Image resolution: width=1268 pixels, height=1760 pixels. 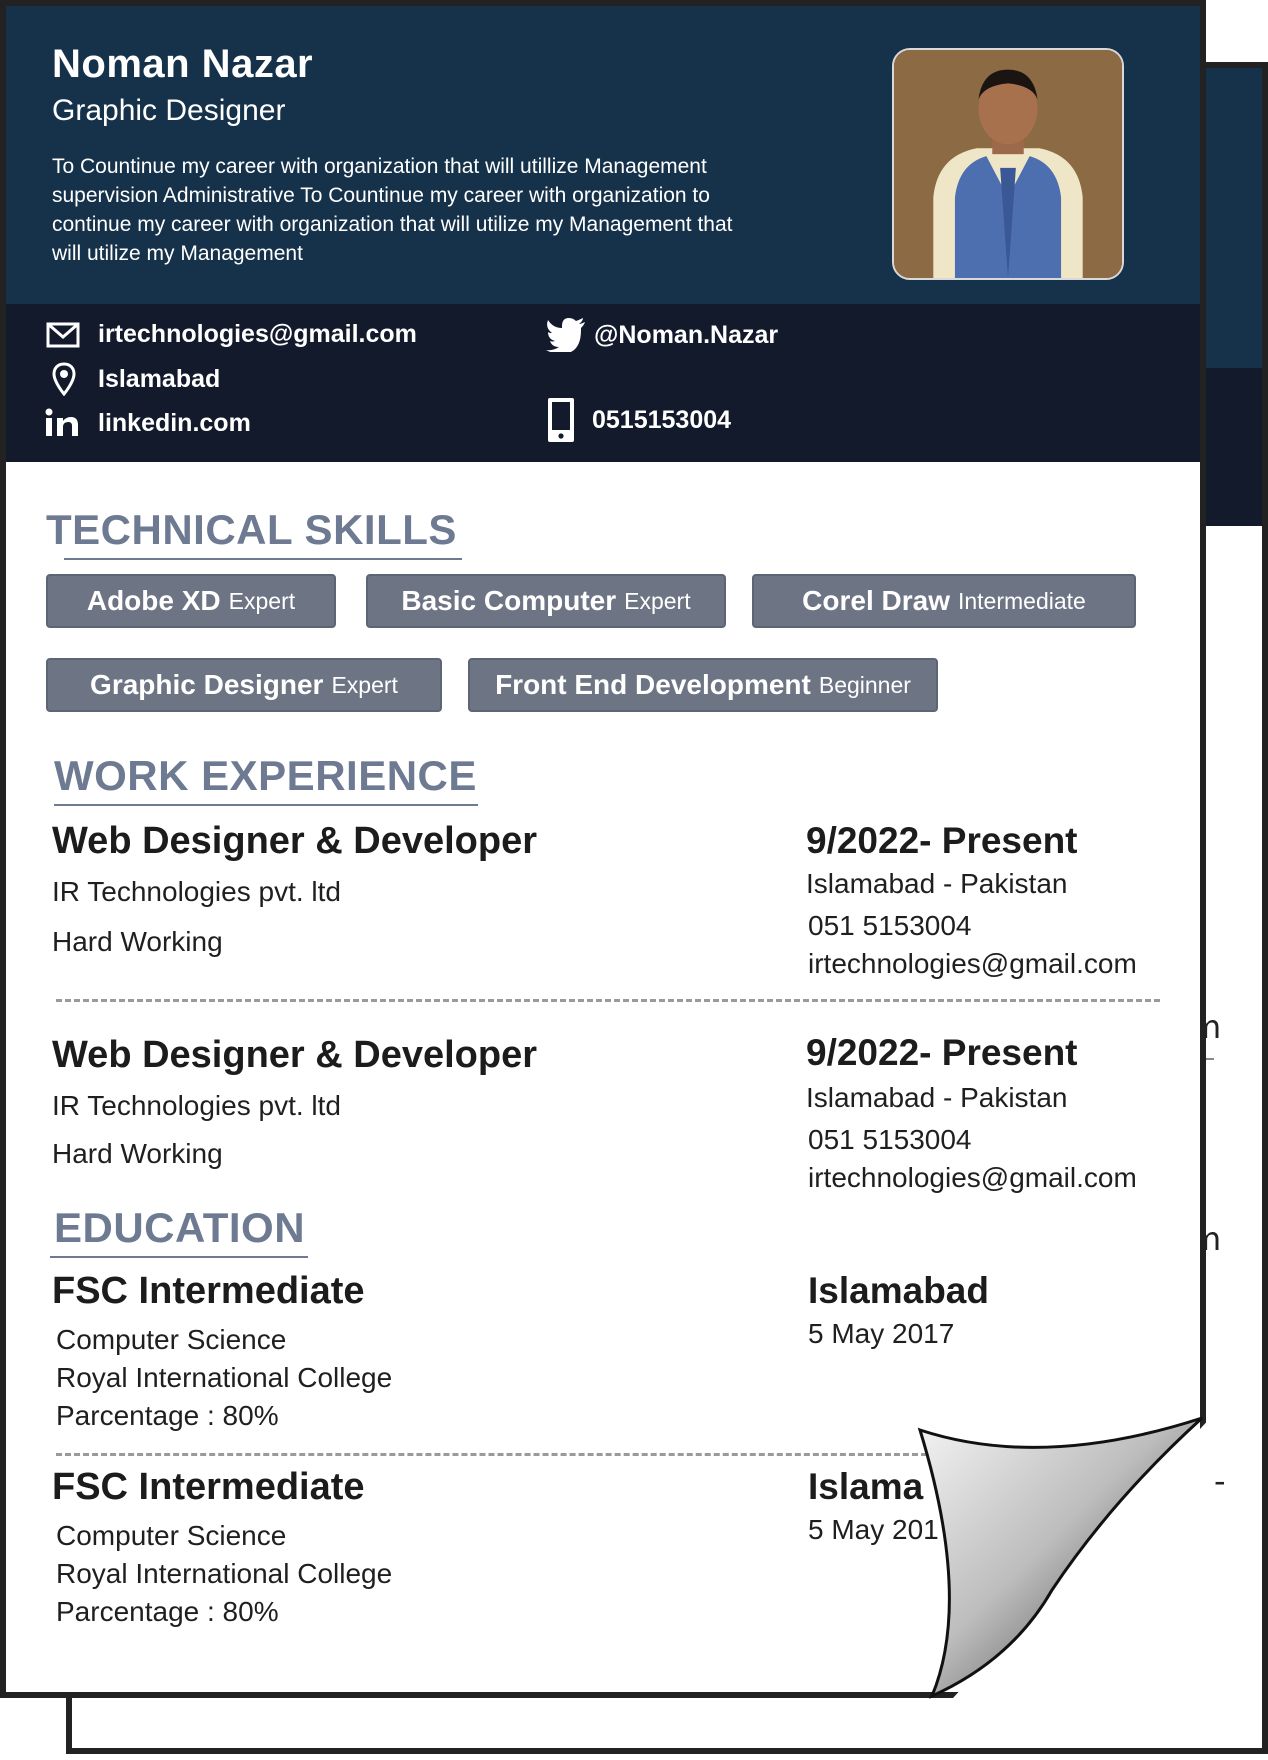 I want to click on education-city: Islama, so click(x=866, y=1486).